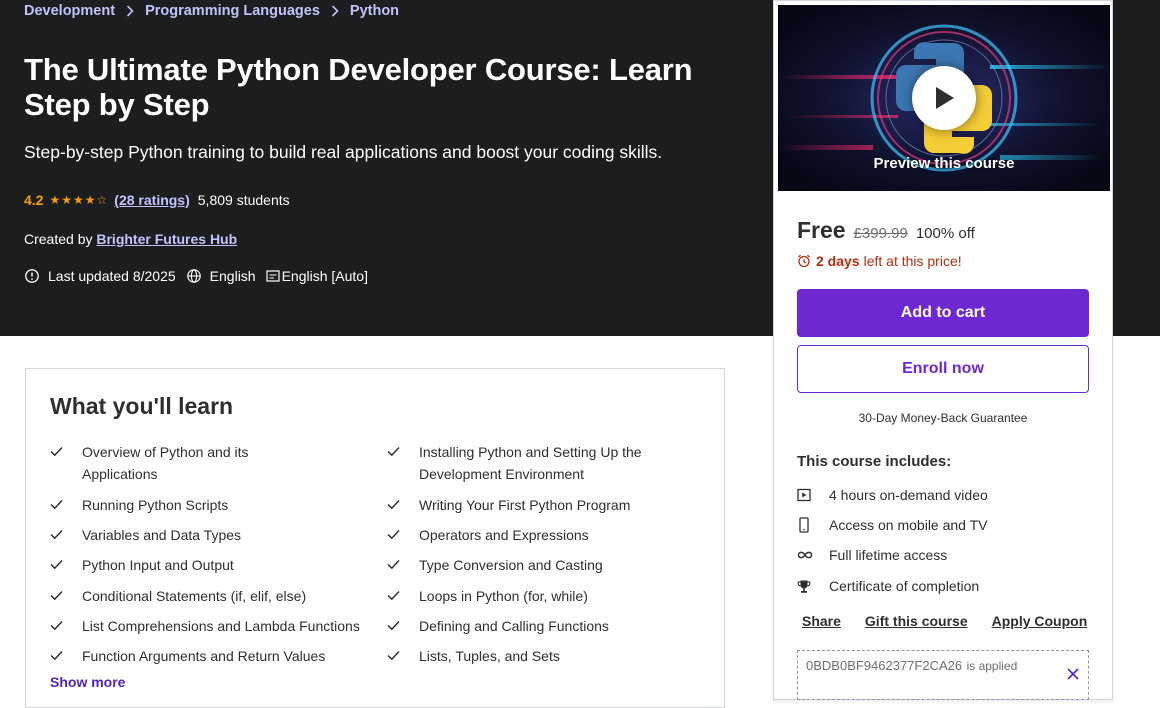 This screenshot has width=1160, height=708. I want to click on alert-clock-icon, so click(32, 276).